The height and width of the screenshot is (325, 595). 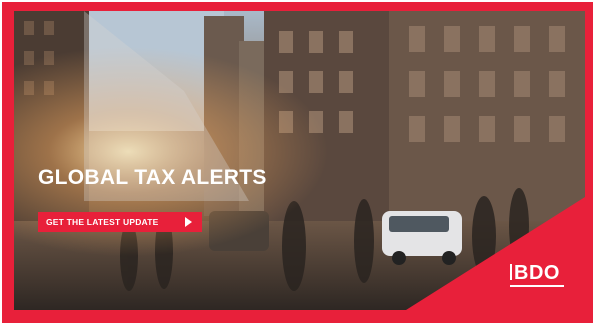 I want to click on get-latest-update-button: GET THE LATEST UPDATE, so click(x=120, y=222).